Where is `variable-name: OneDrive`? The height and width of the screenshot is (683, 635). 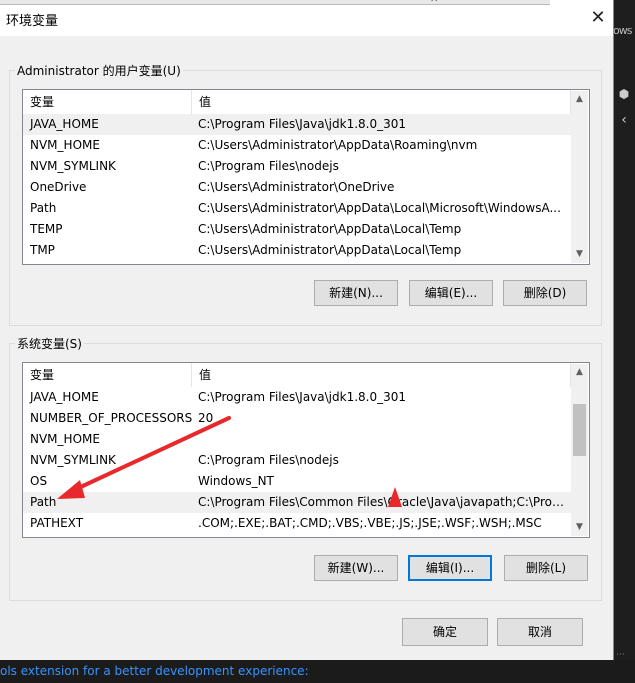
variable-name: OneDrive is located at coordinates (58, 187).